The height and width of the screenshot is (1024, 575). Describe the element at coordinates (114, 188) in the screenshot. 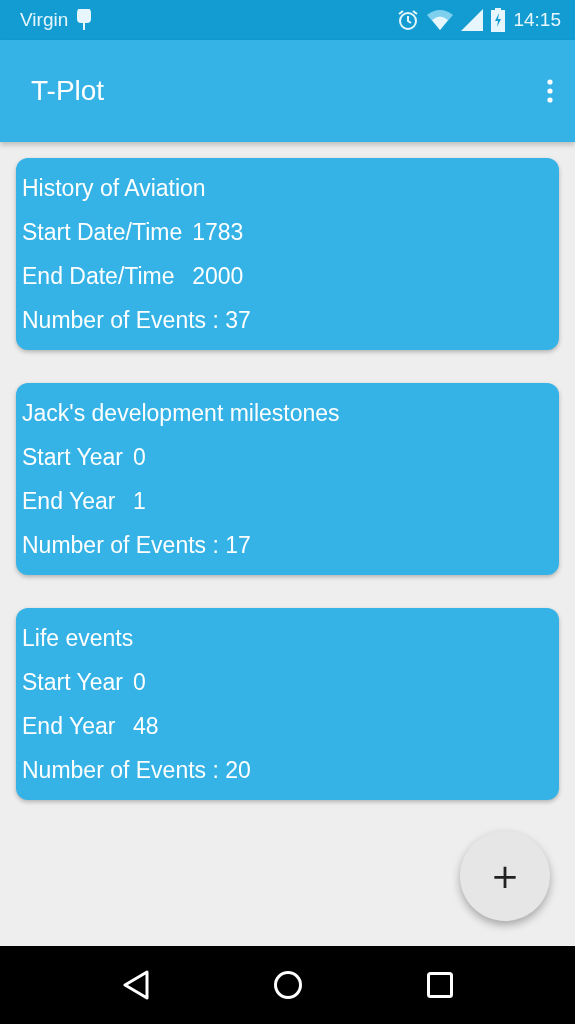

I see `timeline-title: History of Aviation` at that location.